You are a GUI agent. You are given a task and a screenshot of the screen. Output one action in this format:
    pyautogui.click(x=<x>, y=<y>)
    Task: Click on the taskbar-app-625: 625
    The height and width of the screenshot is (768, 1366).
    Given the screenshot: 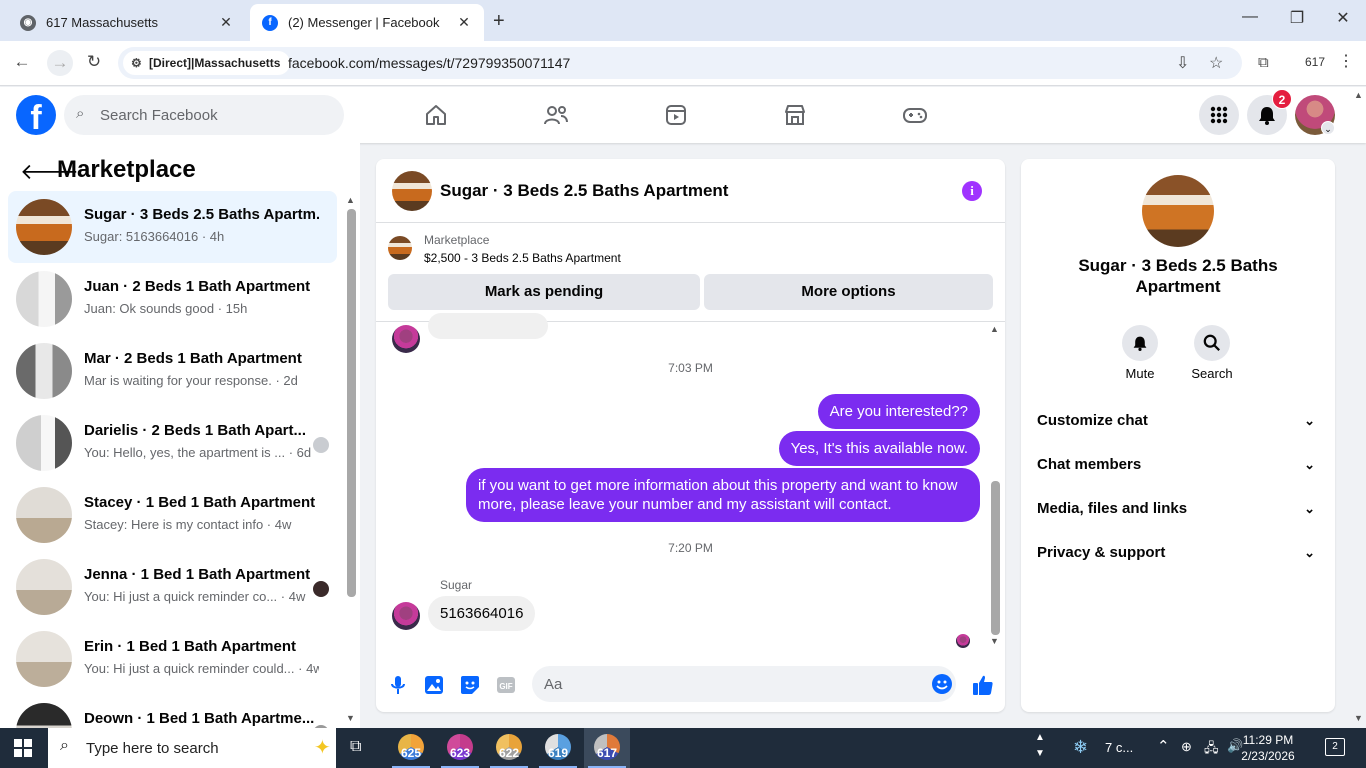 What is the action you would take?
    pyautogui.click(x=411, y=748)
    